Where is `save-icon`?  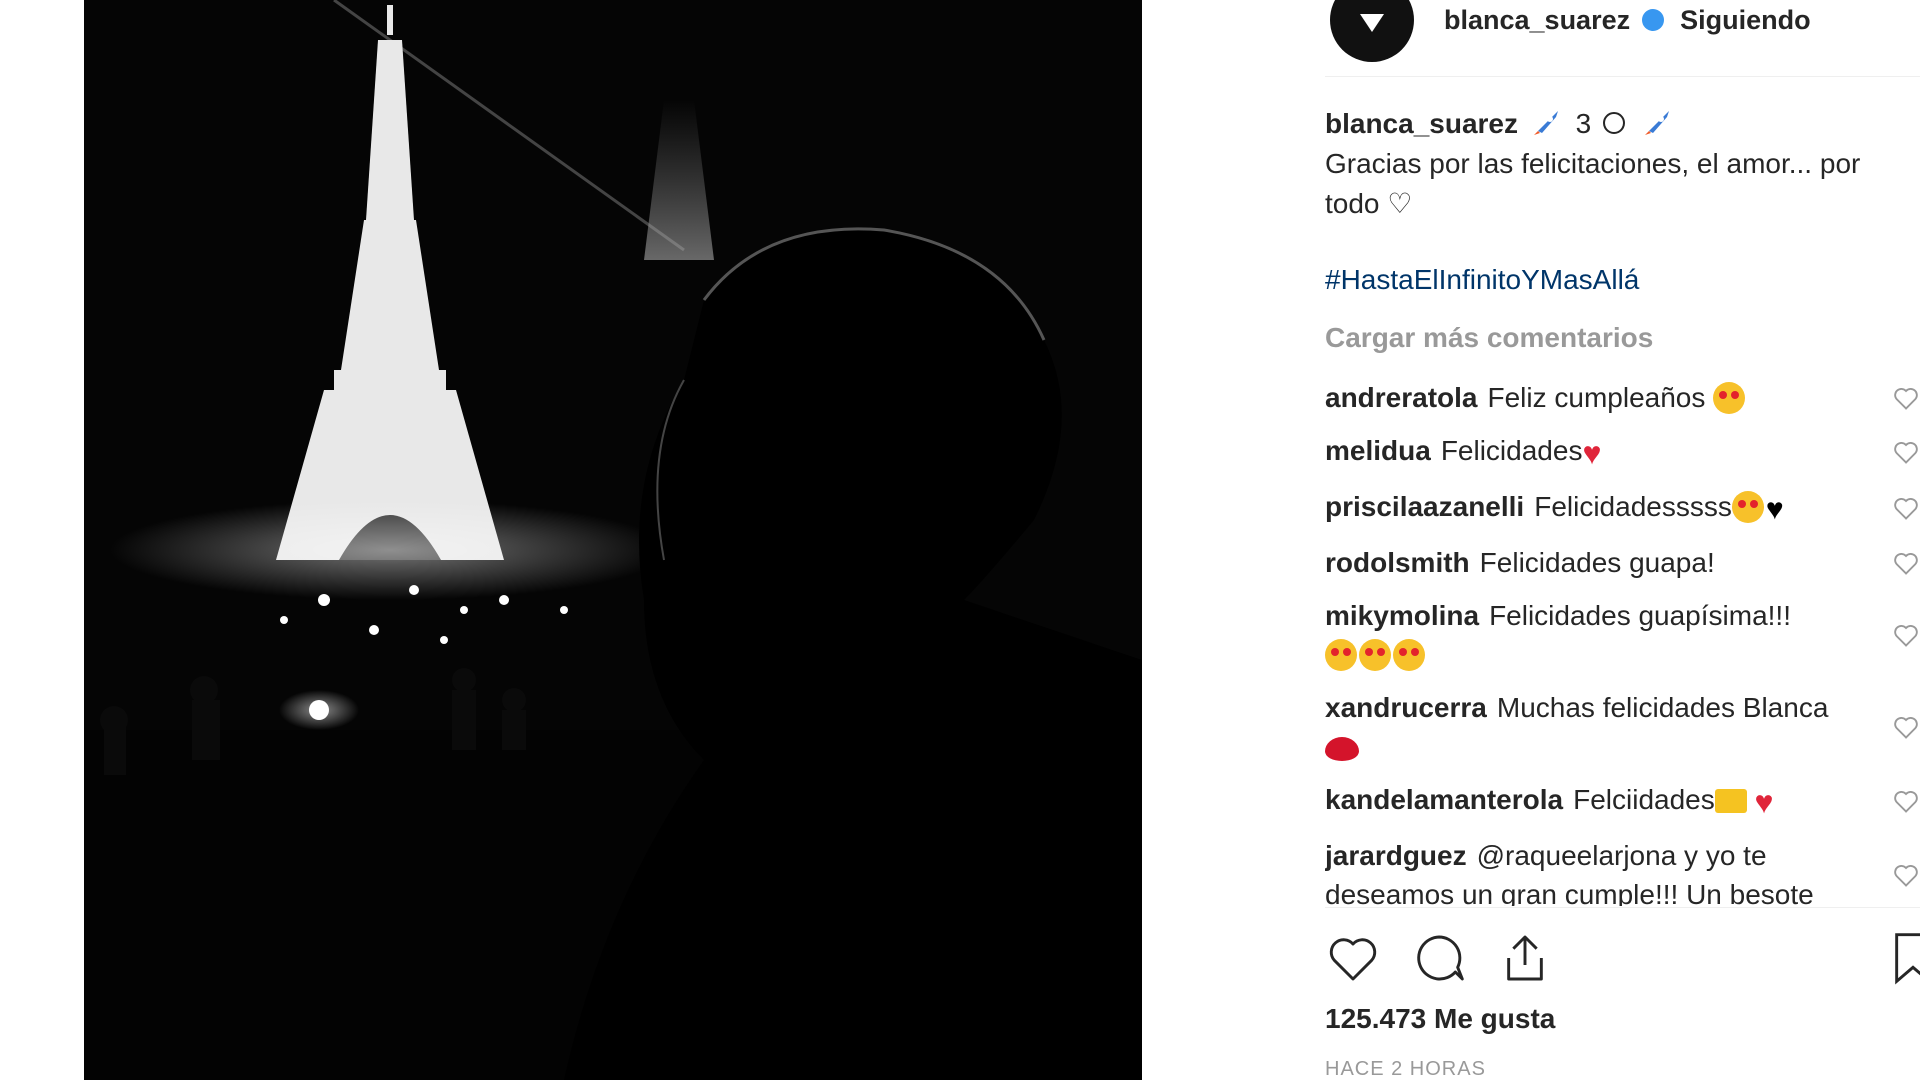
save-icon is located at coordinates (1902, 958).